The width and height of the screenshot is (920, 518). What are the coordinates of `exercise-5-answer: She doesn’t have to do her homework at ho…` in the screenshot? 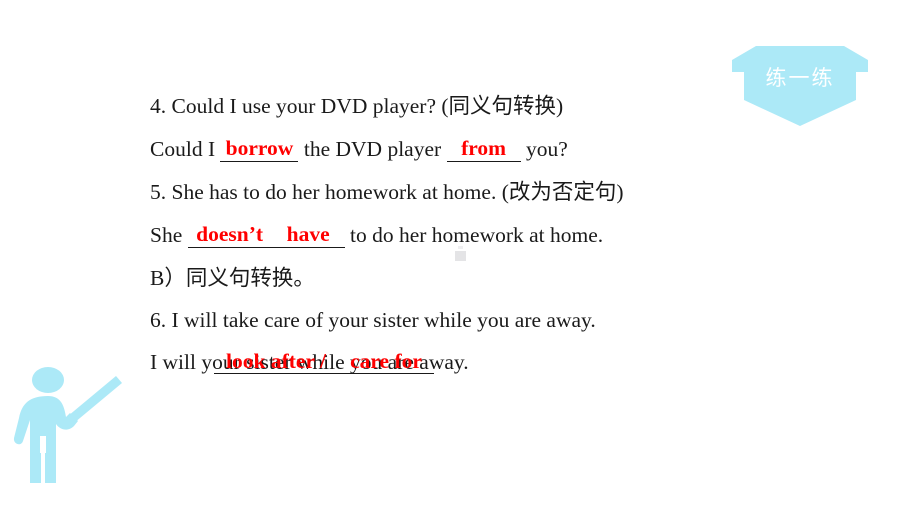 It's located at (500, 235).